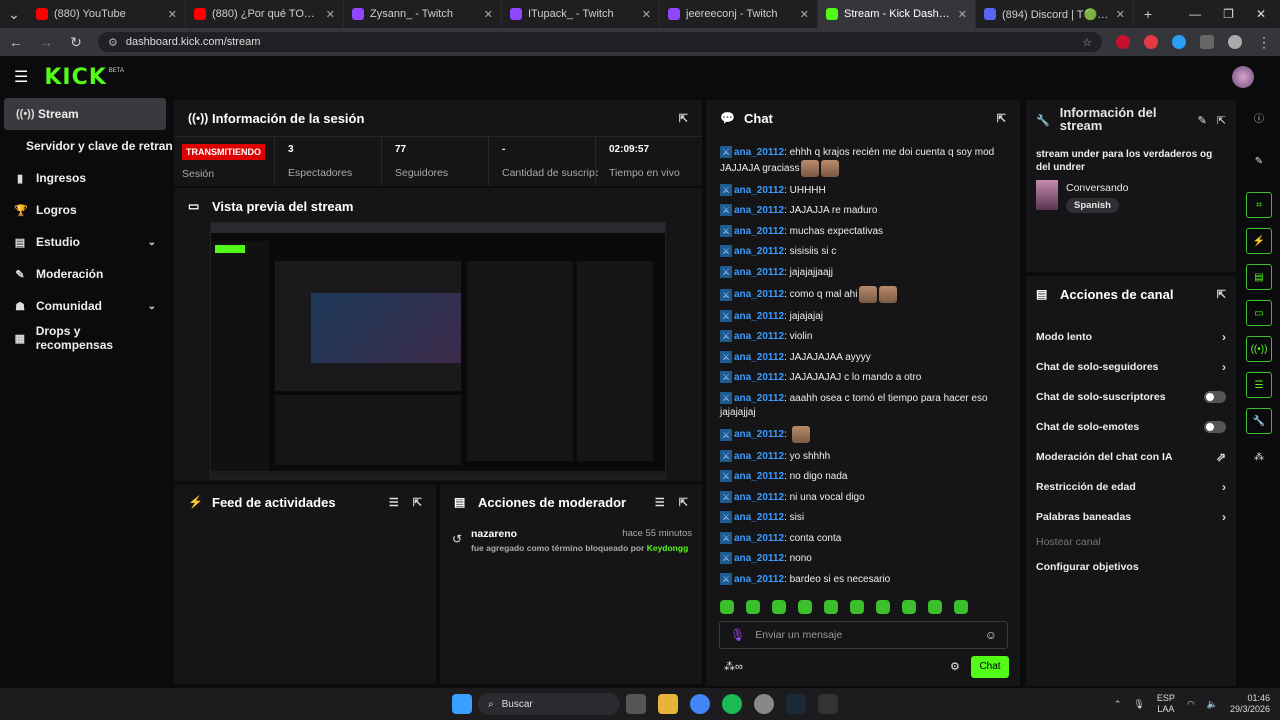 The width and height of the screenshot is (1280, 720). What do you see at coordinates (86, 274) in the screenshot?
I see `sidebar-item: ✎ Moderación` at bounding box center [86, 274].